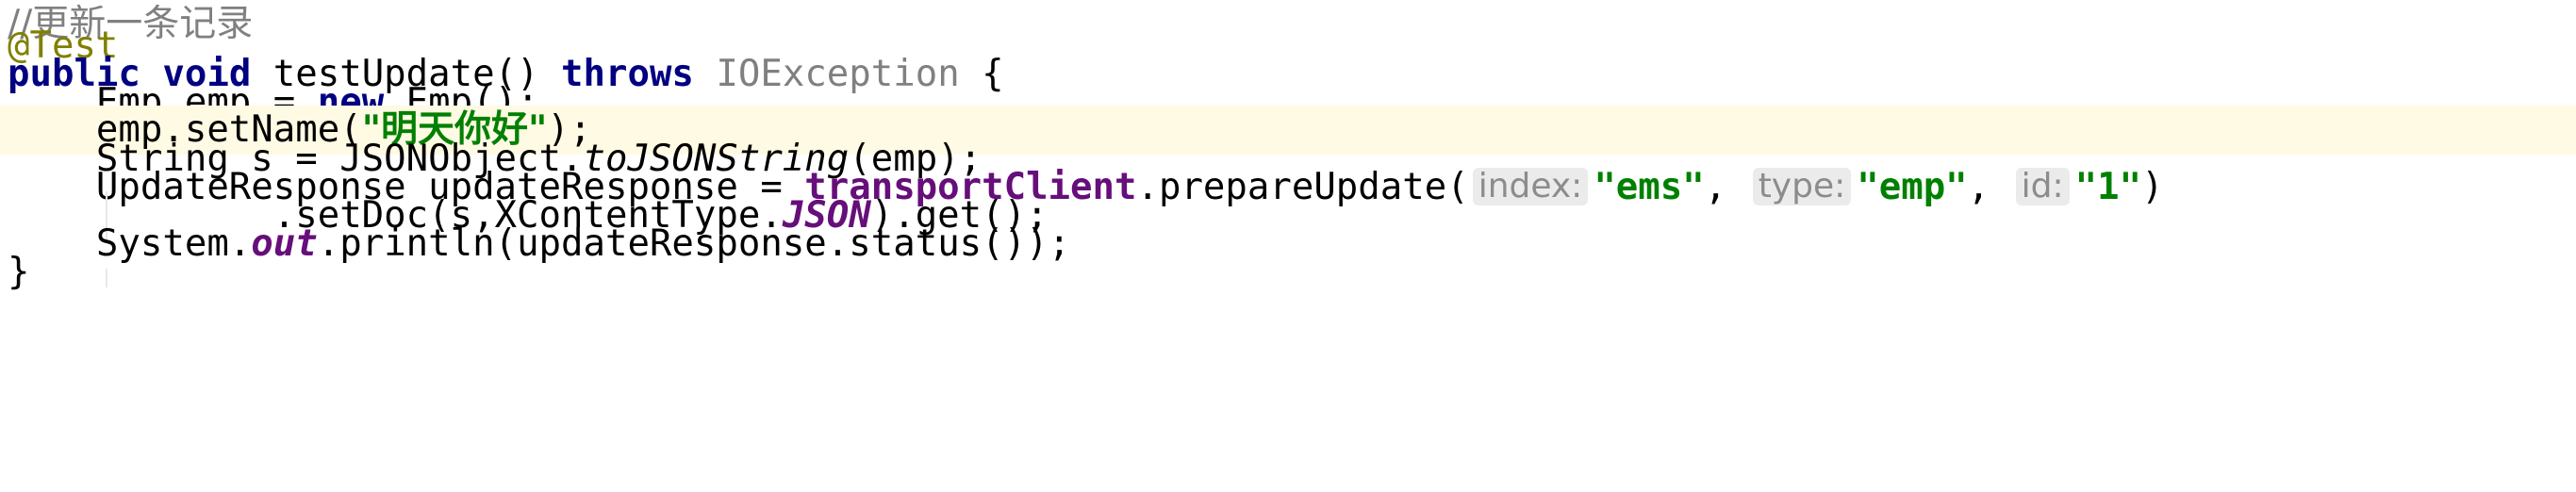 The width and height of the screenshot is (2576, 492). Describe the element at coordinates (1288, 272) in the screenshot. I see `code-line-brace-close: }` at that location.